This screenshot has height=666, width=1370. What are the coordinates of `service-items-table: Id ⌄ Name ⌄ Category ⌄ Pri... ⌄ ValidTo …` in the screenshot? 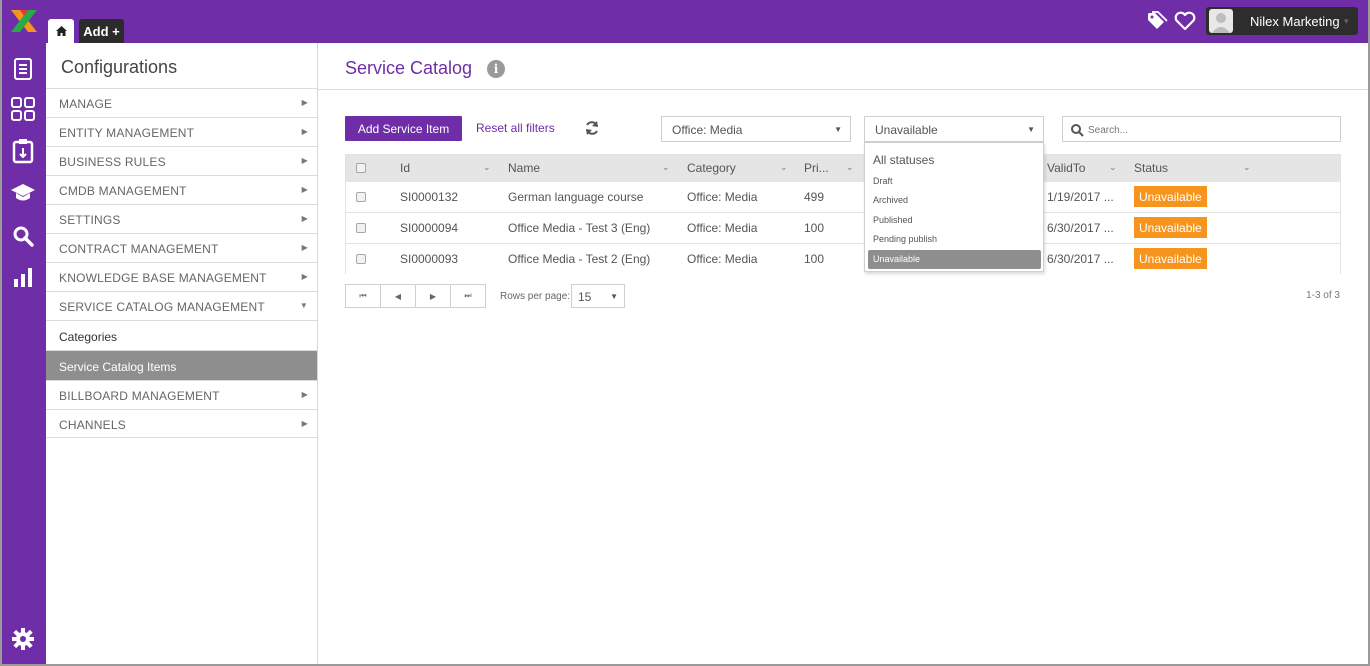 It's located at (843, 214).